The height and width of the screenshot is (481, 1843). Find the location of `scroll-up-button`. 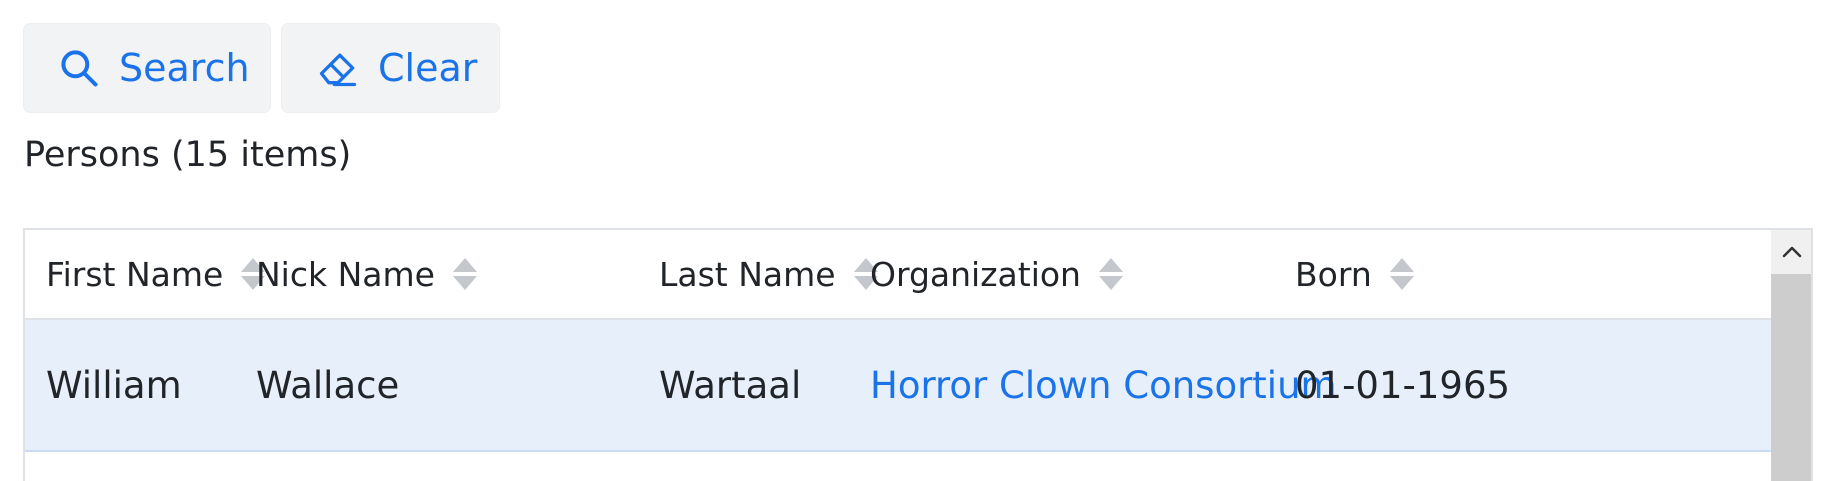

scroll-up-button is located at coordinates (1791, 252).